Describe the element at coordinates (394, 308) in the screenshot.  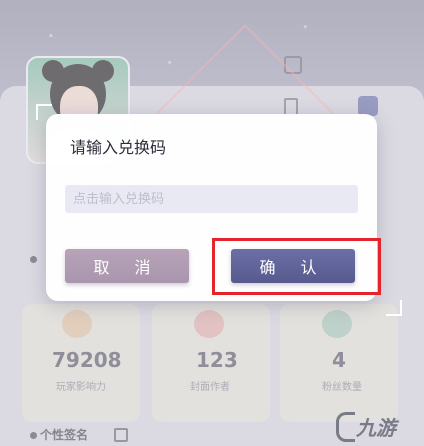
I see `decorative-corner` at that location.